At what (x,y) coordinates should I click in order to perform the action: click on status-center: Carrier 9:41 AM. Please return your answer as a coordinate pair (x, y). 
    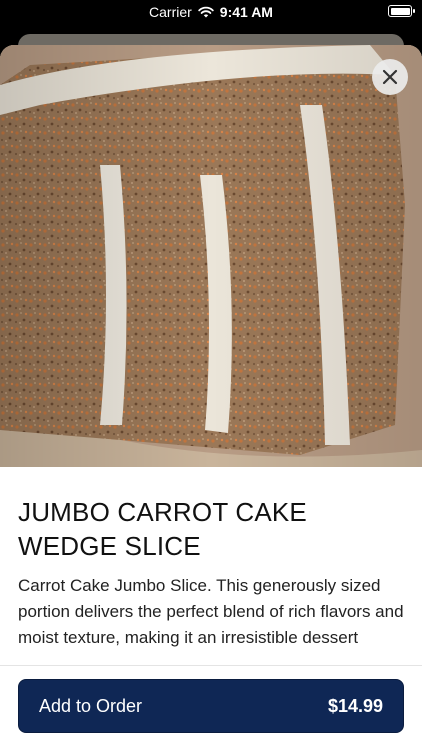
    Looking at the image, I should click on (211, 12).